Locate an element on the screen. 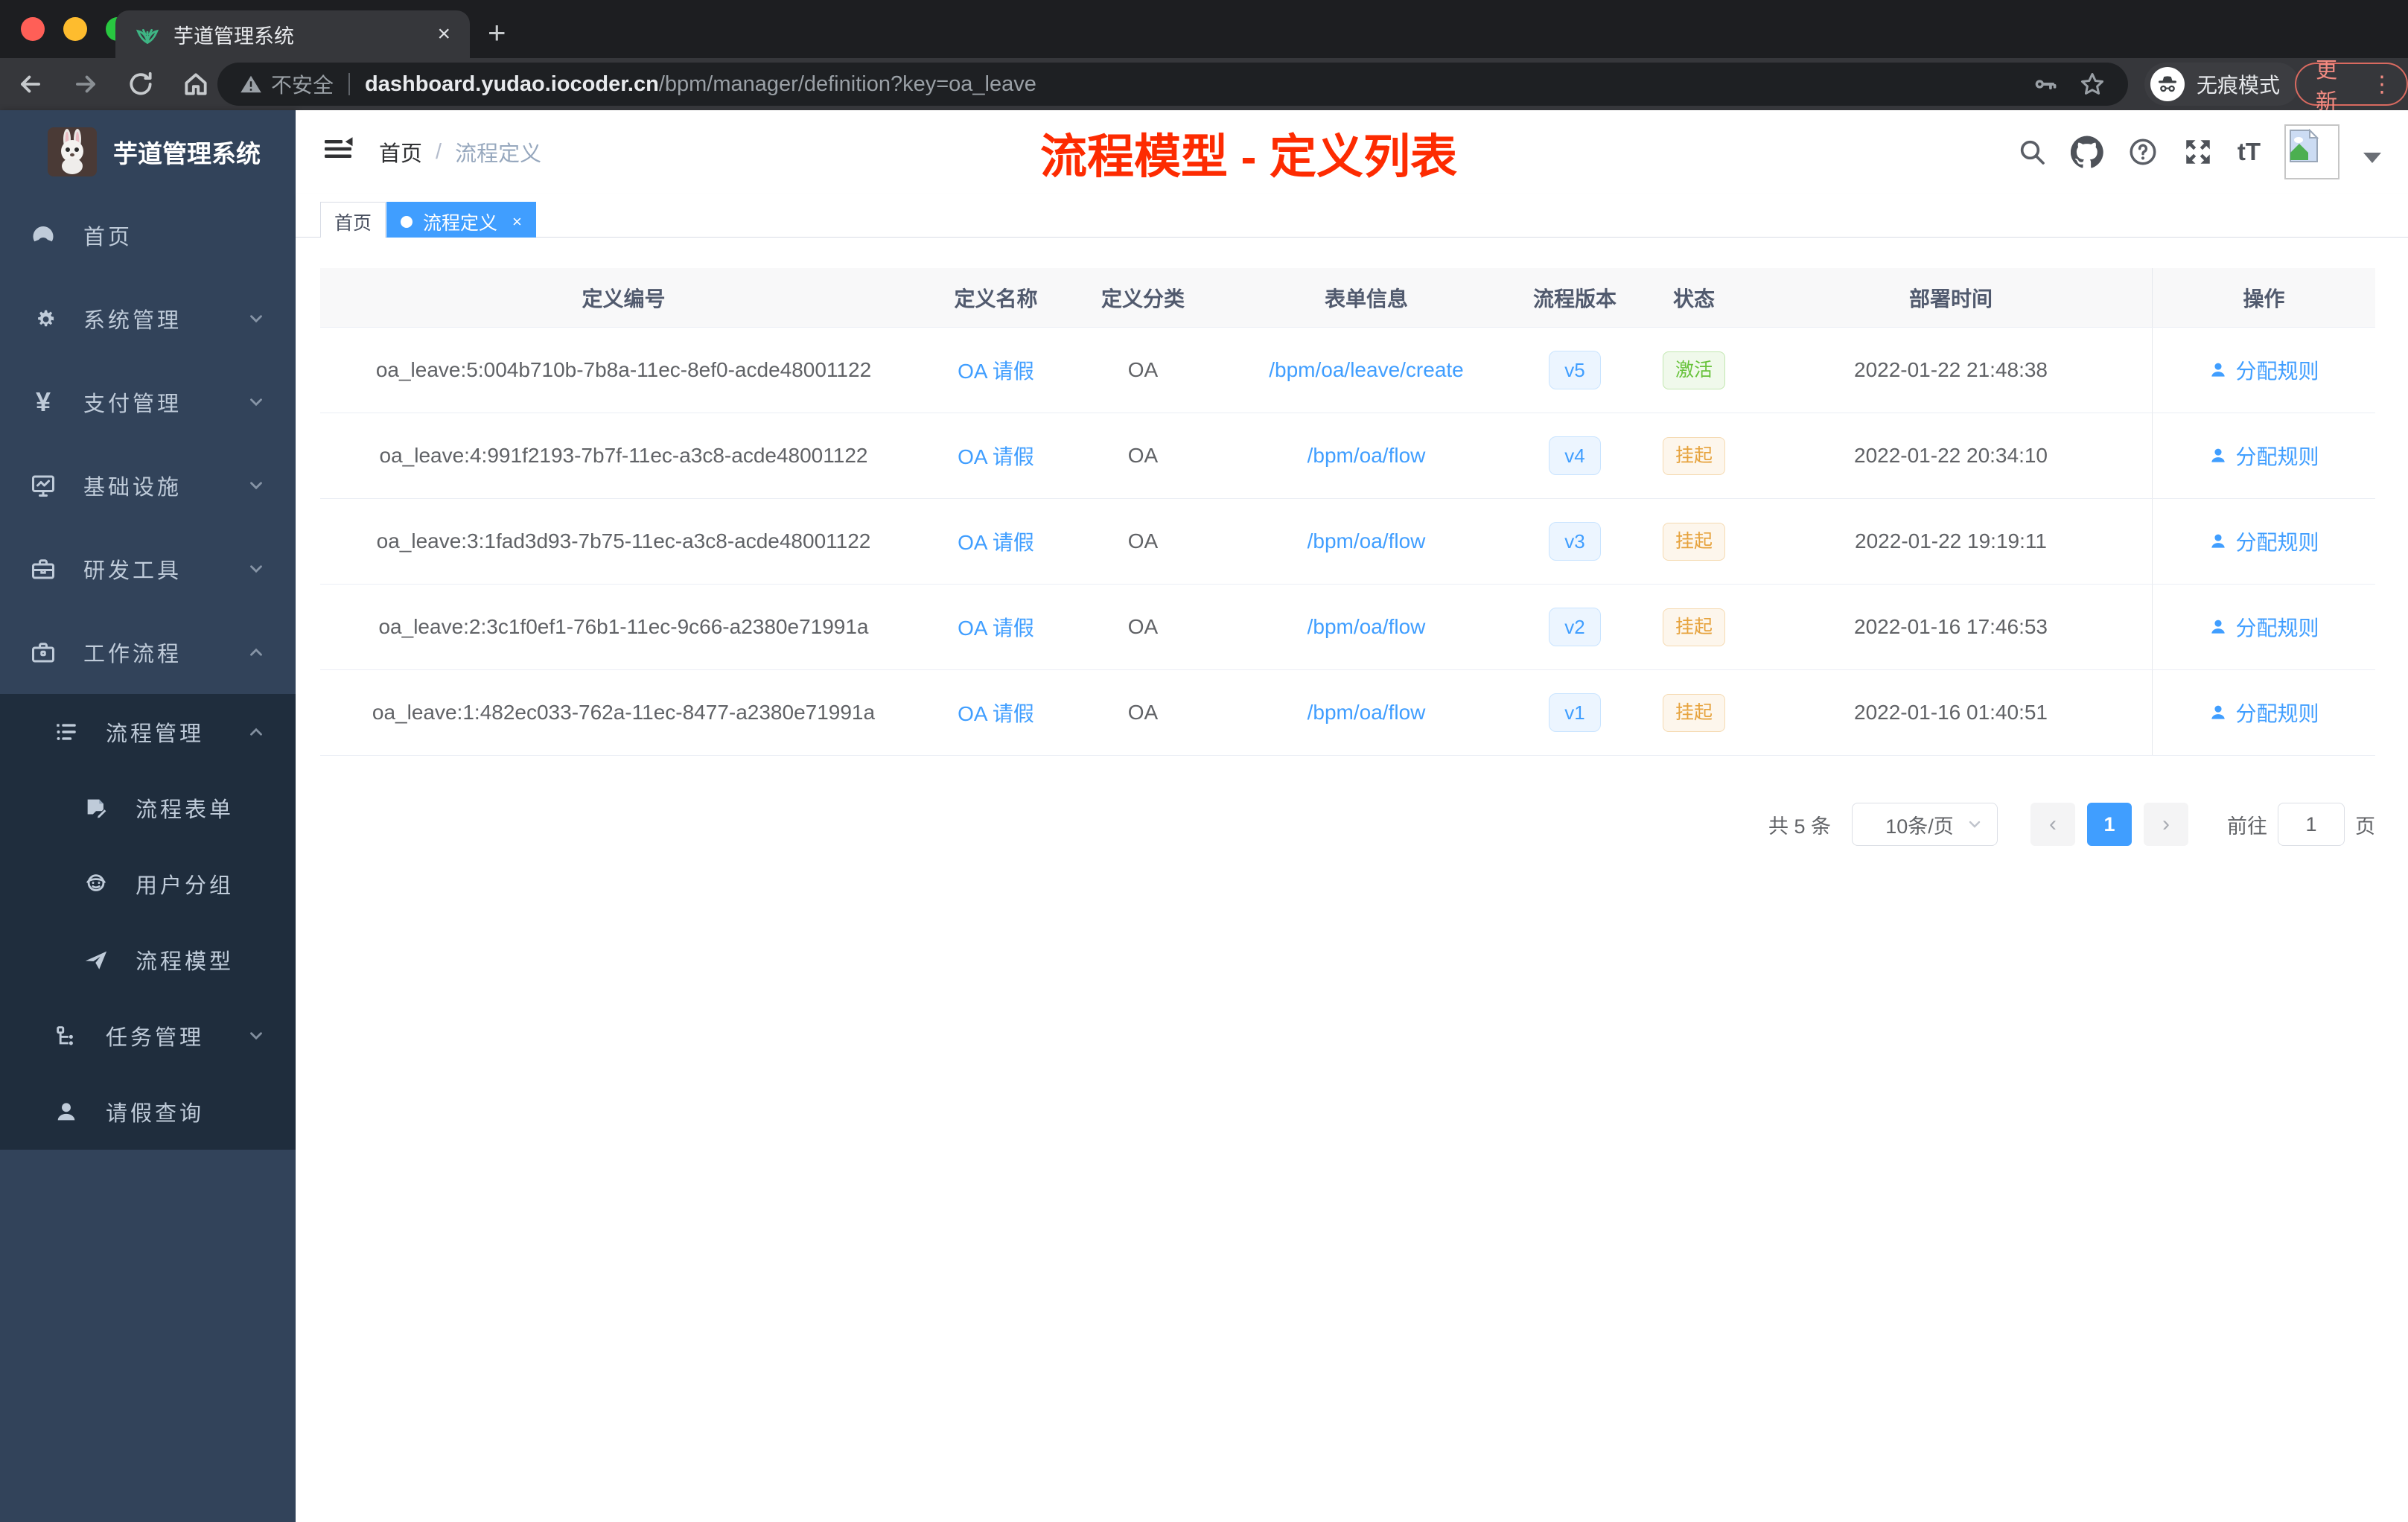 The image size is (2408, 1522). user-group-icon is located at coordinates (96, 884).